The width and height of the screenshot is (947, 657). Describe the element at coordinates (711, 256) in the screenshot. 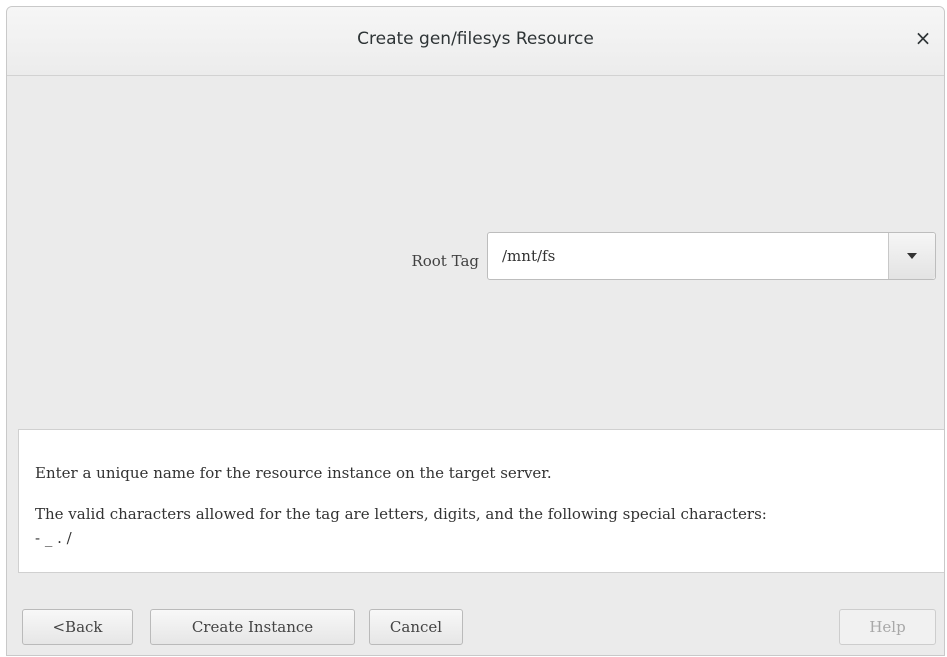

I see `root-tag-combobox: /mnt/fs` at that location.